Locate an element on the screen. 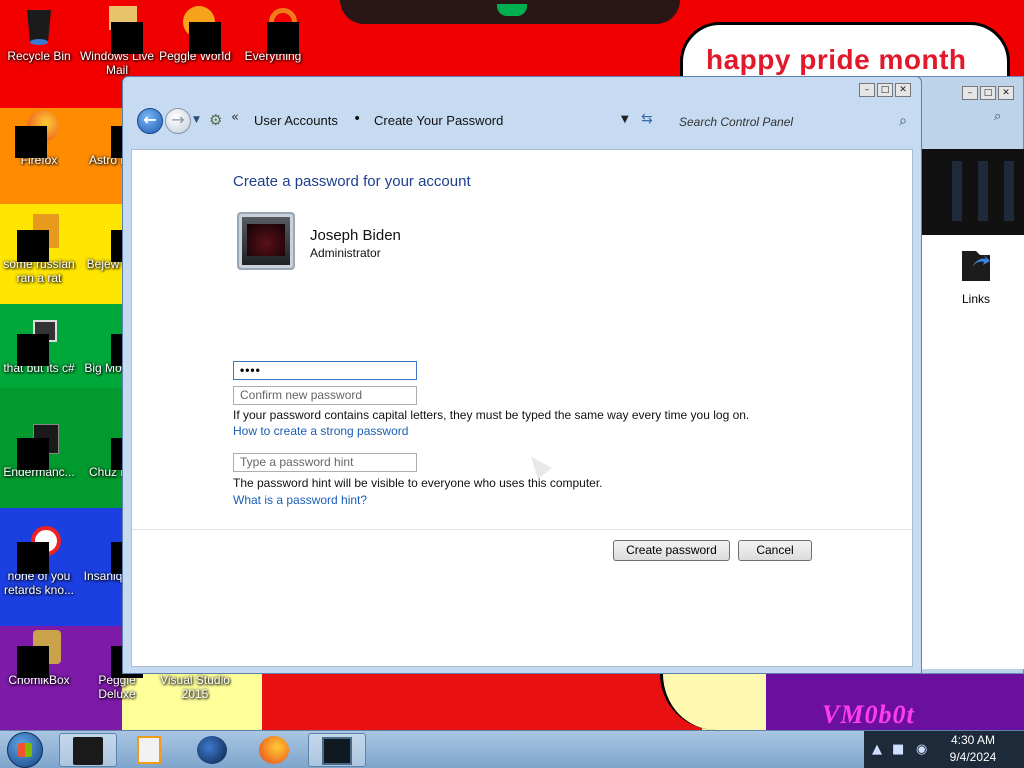 The image size is (1024, 768). terminal-icon is located at coordinates (38, 446).